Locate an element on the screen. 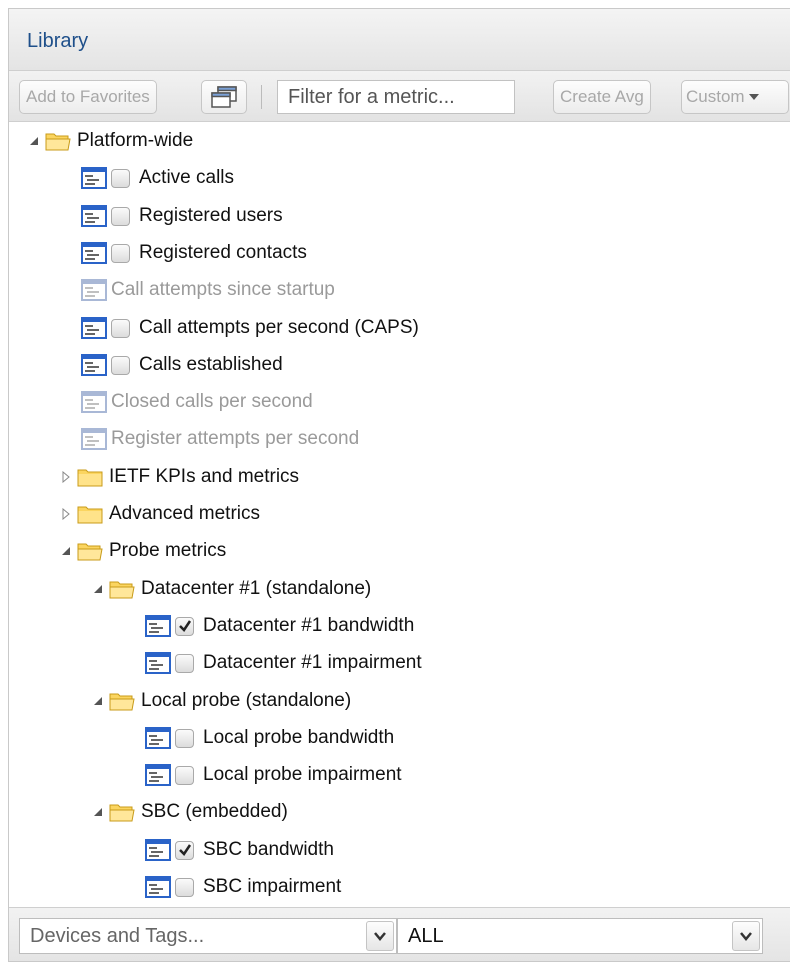  scope-select: ALL is located at coordinates (580, 936).